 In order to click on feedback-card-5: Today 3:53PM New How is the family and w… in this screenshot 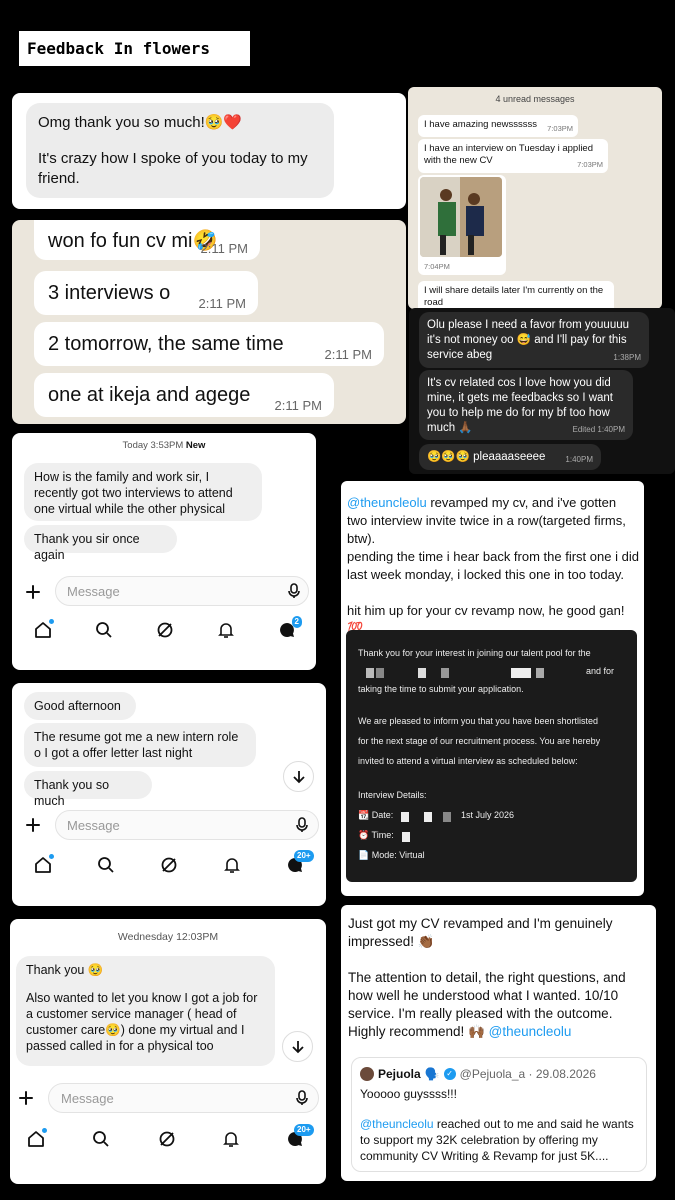, I will do `click(164, 551)`.